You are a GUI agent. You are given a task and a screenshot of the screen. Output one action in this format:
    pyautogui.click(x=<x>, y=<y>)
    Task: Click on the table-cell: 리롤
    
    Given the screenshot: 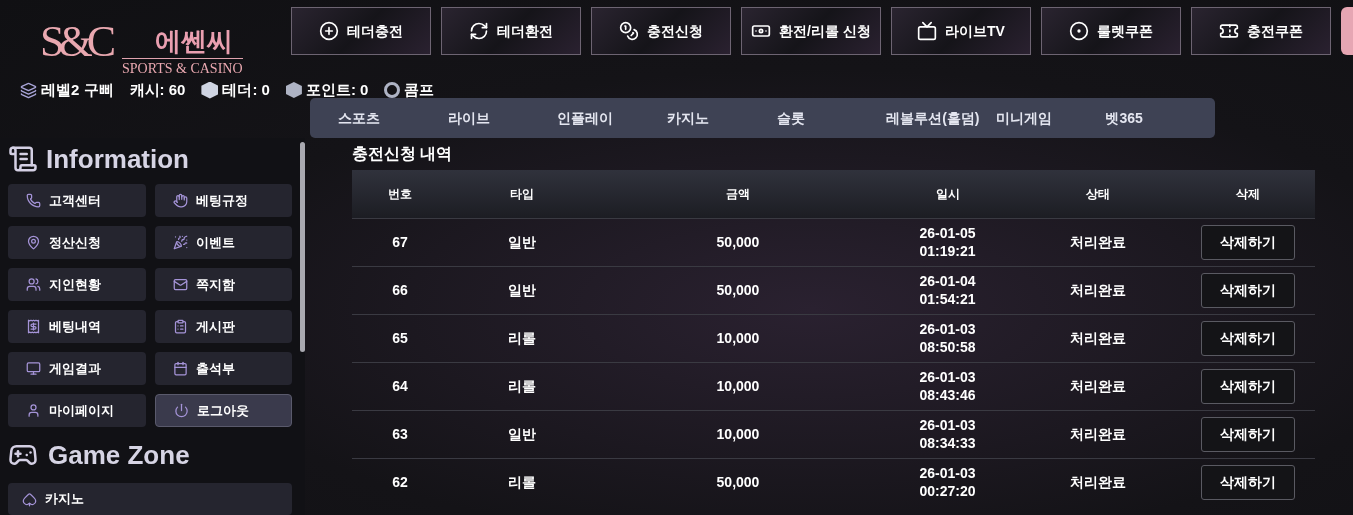 What is the action you would take?
    pyautogui.click(x=522, y=482)
    